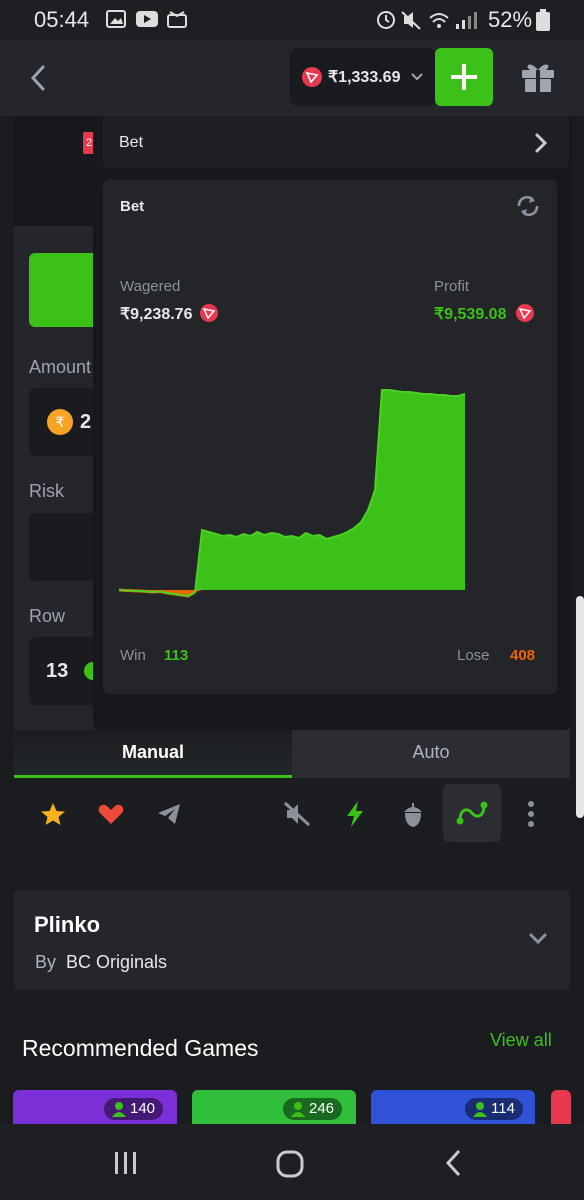 The height and width of the screenshot is (1200, 584). What do you see at coordinates (60, 367) in the screenshot?
I see `amount-label: Amount` at bounding box center [60, 367].